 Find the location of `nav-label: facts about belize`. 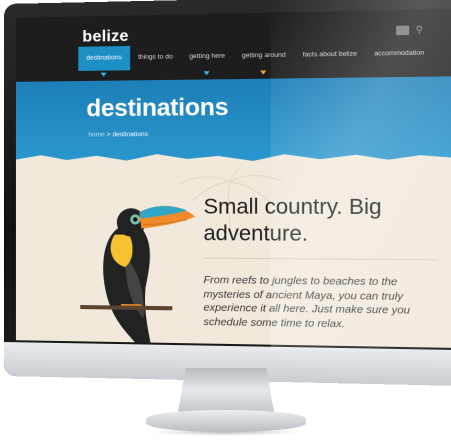

nav-label: facts about belize is located at coordinates (329, 54).